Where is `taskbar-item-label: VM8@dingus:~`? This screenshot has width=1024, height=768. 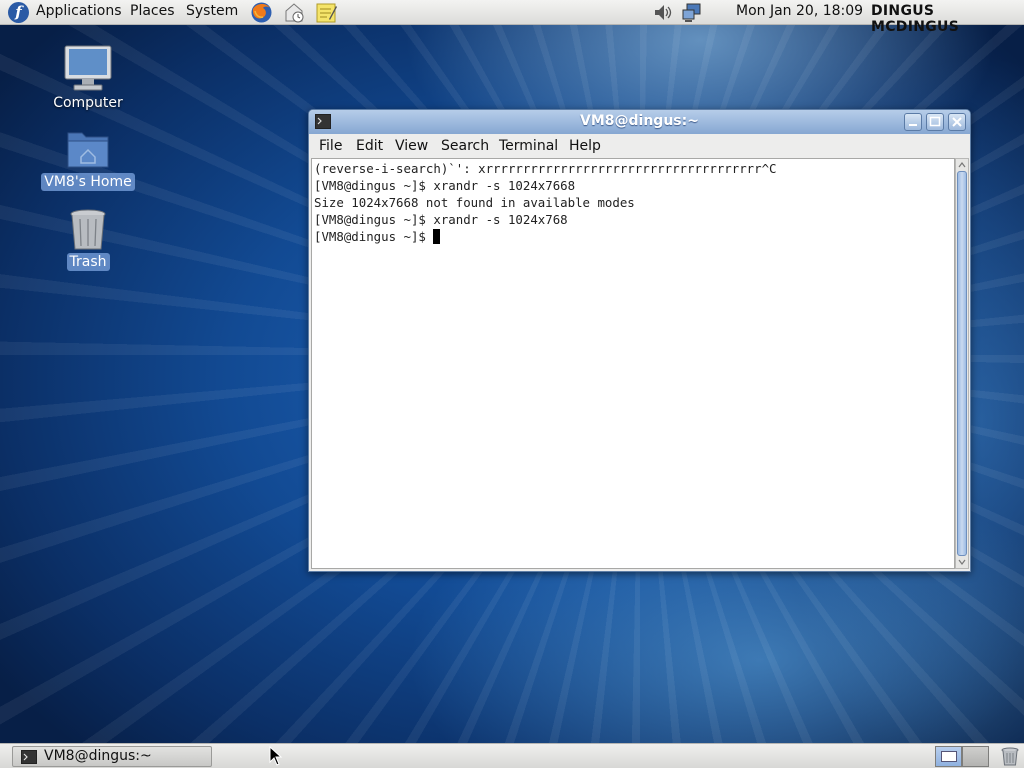
taskbar-item-label: VM8@dingus:~ is located at coordinates (98, 756).